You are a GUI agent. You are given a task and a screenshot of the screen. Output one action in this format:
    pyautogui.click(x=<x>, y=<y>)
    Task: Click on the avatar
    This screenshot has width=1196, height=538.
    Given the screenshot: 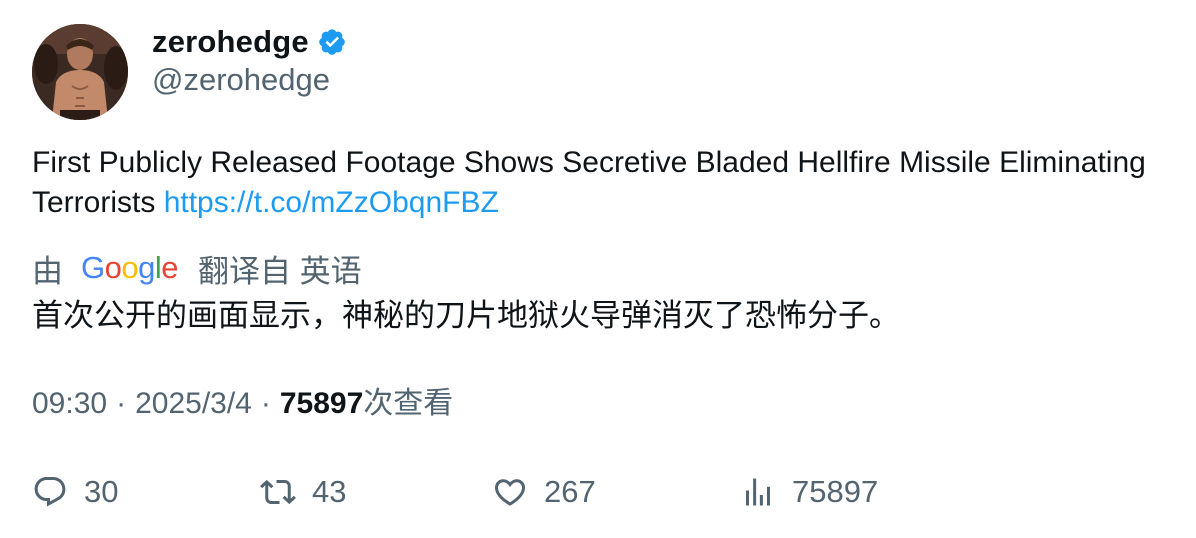 What is the action you would take?
    pyautogui.click(x=80, y=72)
    